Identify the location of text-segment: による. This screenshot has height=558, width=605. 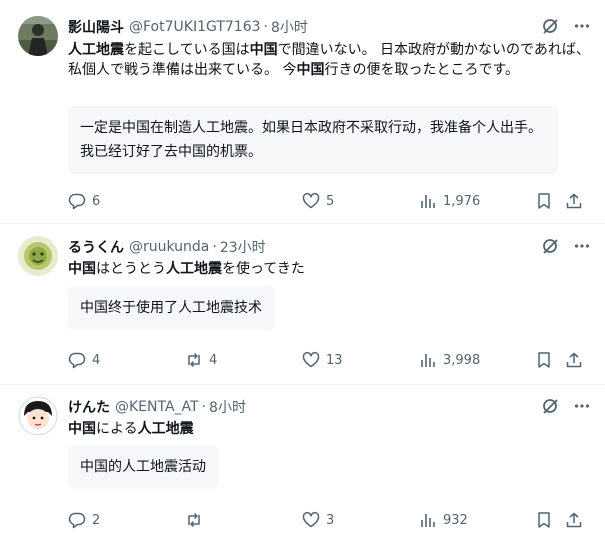
(117, 429).